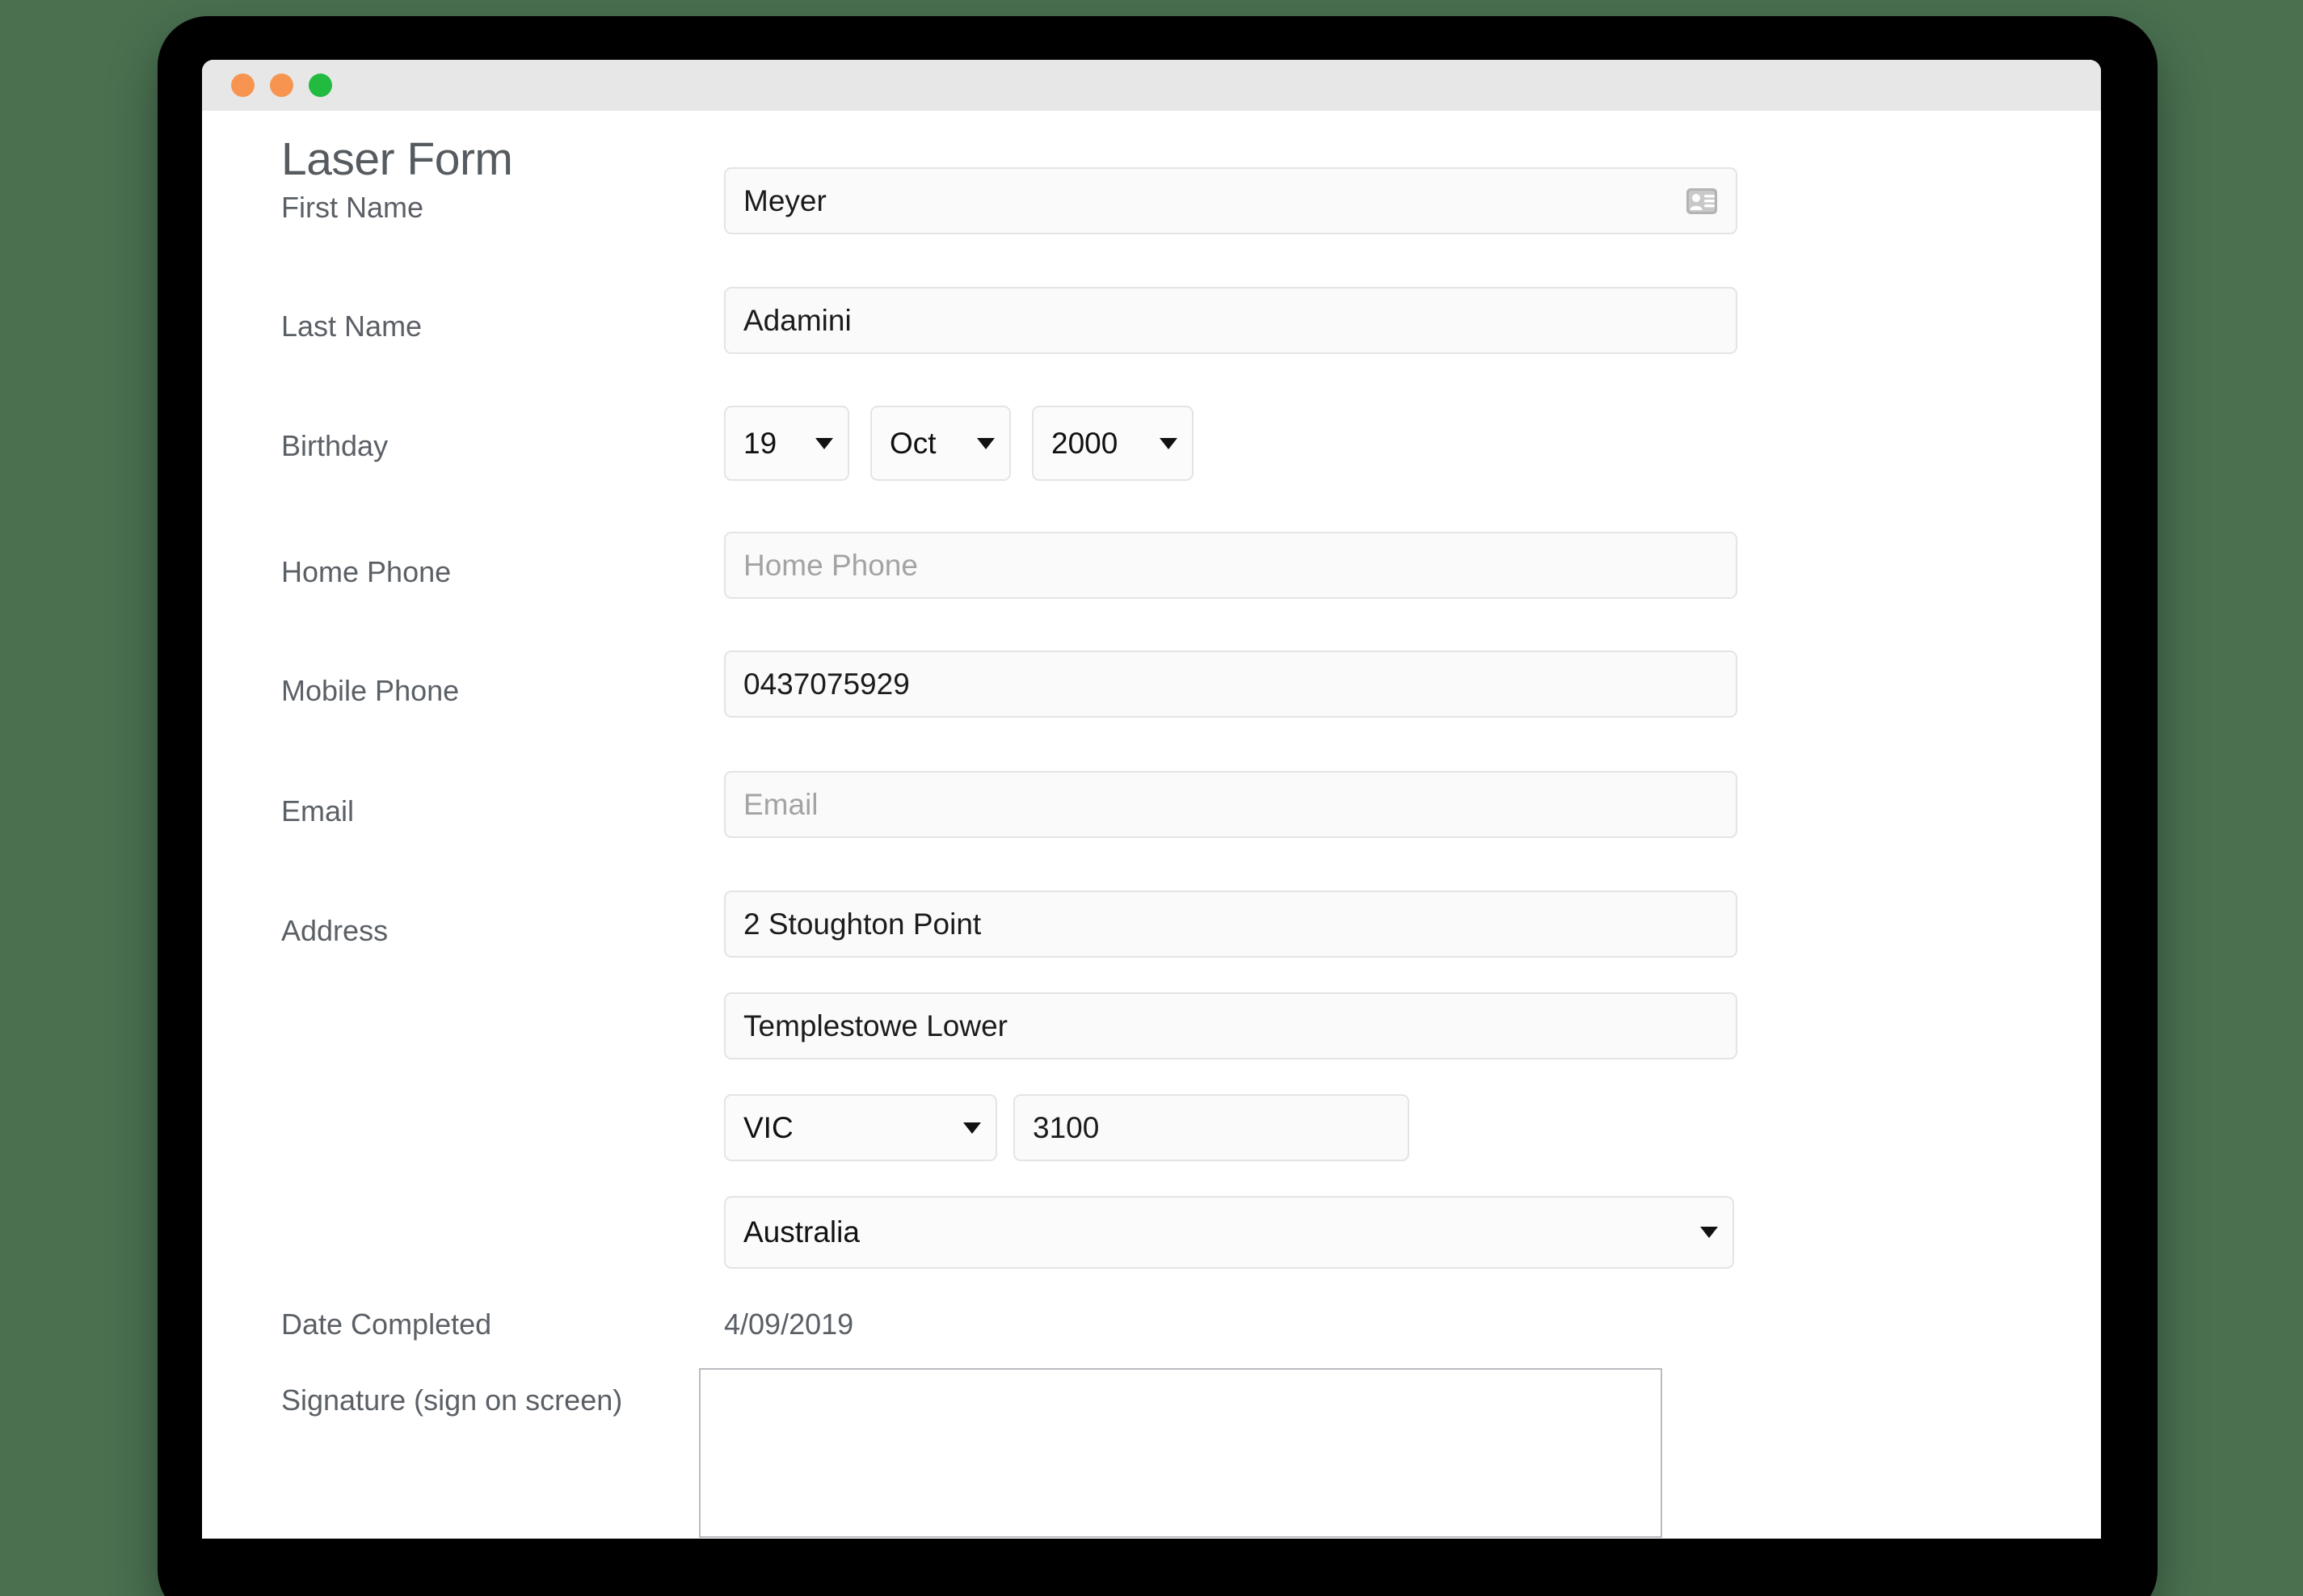 The width and height of the screenshot is (2303, 1596). I want to click on address-postcode-input-value: 3100, so click(1066, 1127).